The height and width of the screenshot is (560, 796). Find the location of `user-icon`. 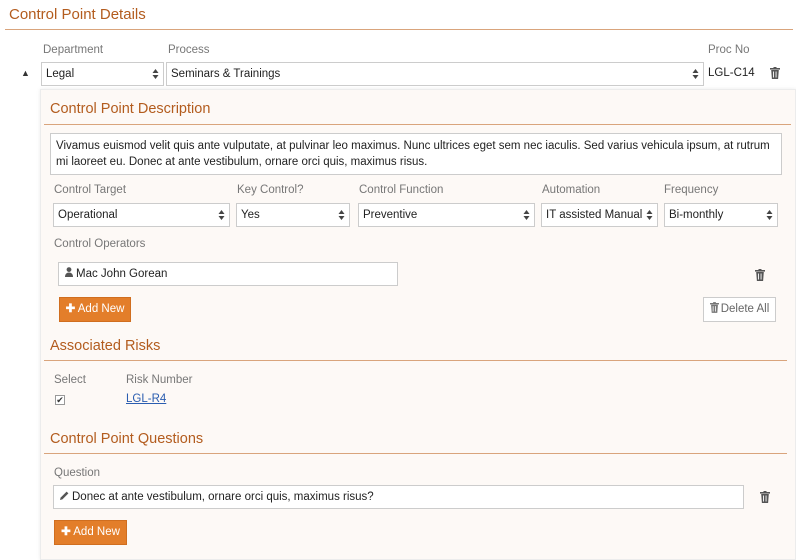

user-icon is located at coordinates (69, 274).